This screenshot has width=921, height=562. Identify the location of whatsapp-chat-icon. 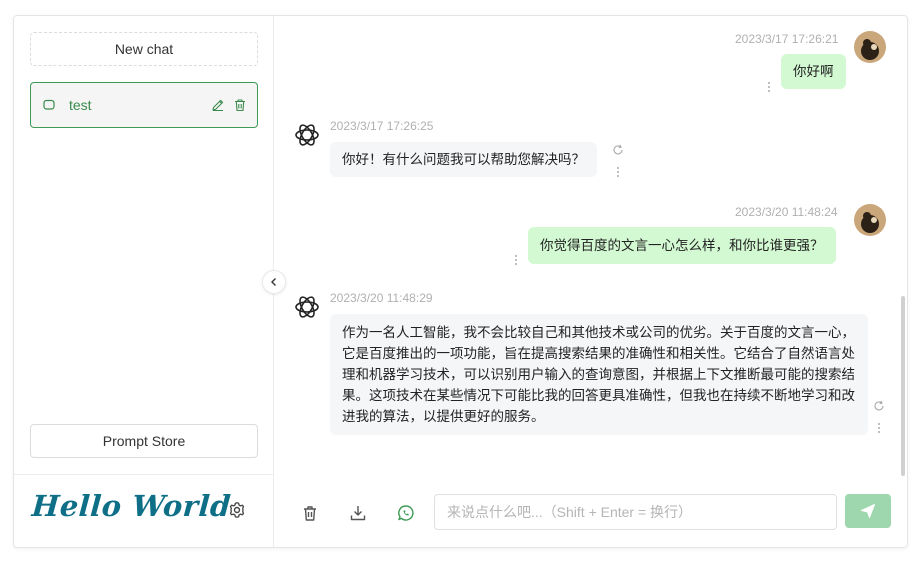
(406, 513).